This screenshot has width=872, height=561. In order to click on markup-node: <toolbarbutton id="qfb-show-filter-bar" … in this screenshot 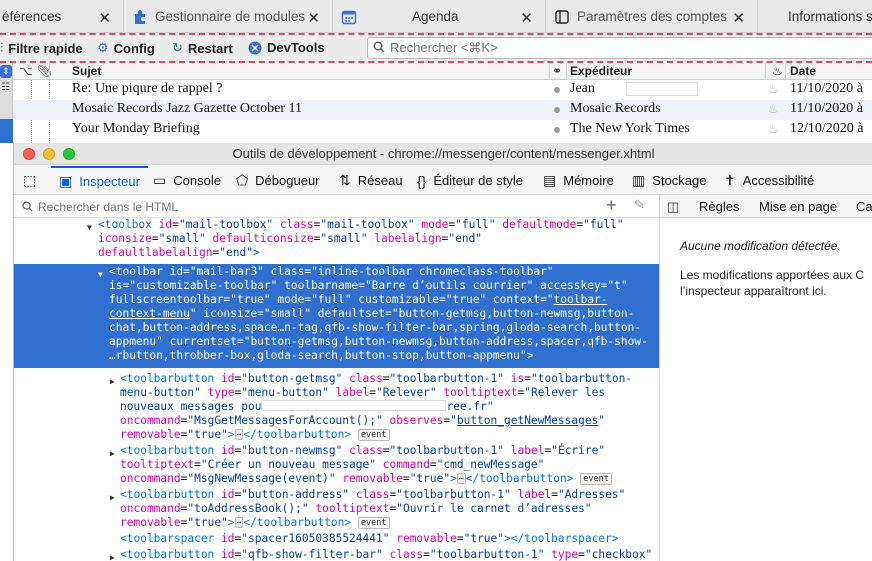, I will do `click(386, 554)`.